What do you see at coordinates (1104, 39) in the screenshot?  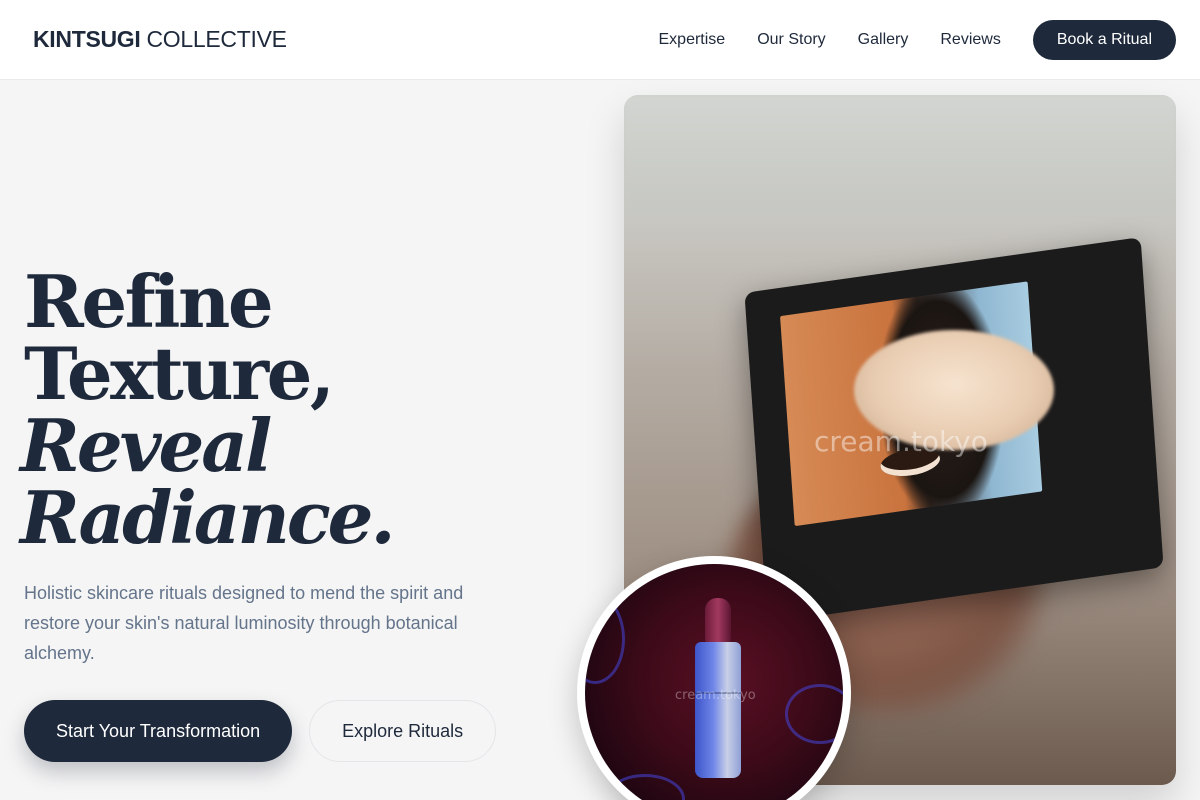 I see `book-ritual-button: Book a Ritual` at bounding box center [1104, 39].